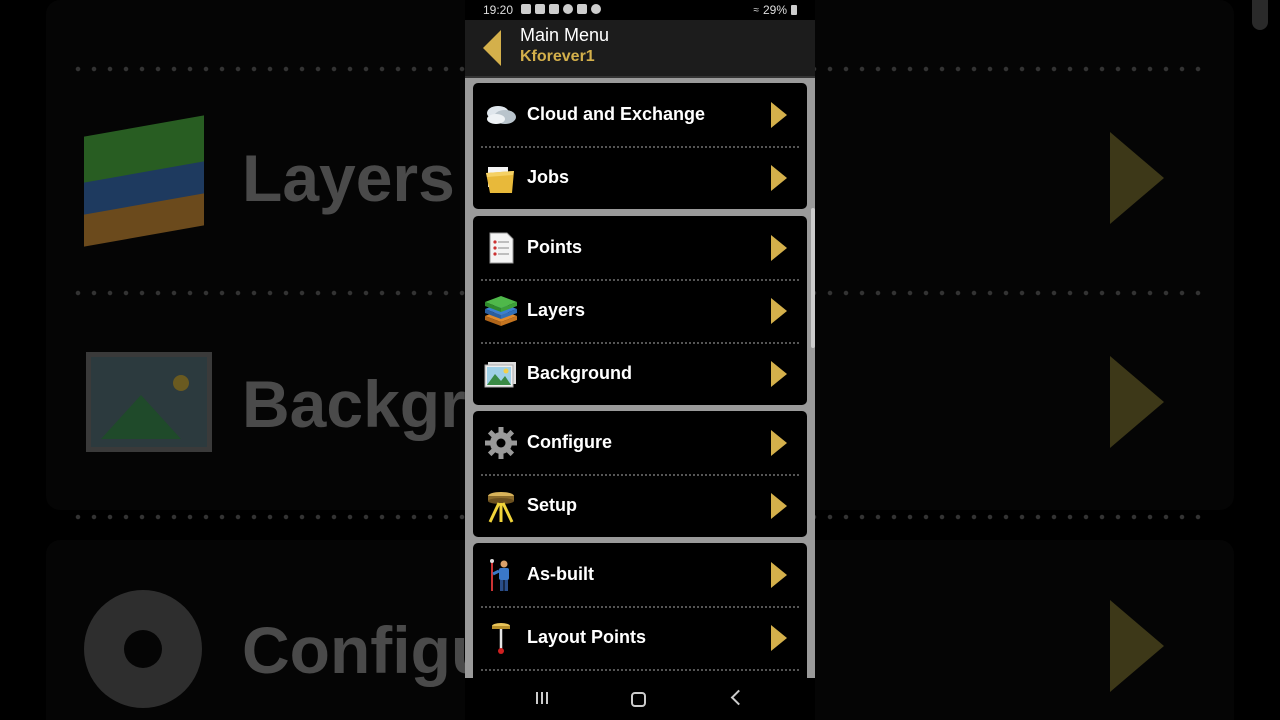 The width and height of the screenshot is (1280, 720). What do you see at coordinates (568, 9) in the screenshot?
I see `alert-icon` at bounding box center [568, 9].